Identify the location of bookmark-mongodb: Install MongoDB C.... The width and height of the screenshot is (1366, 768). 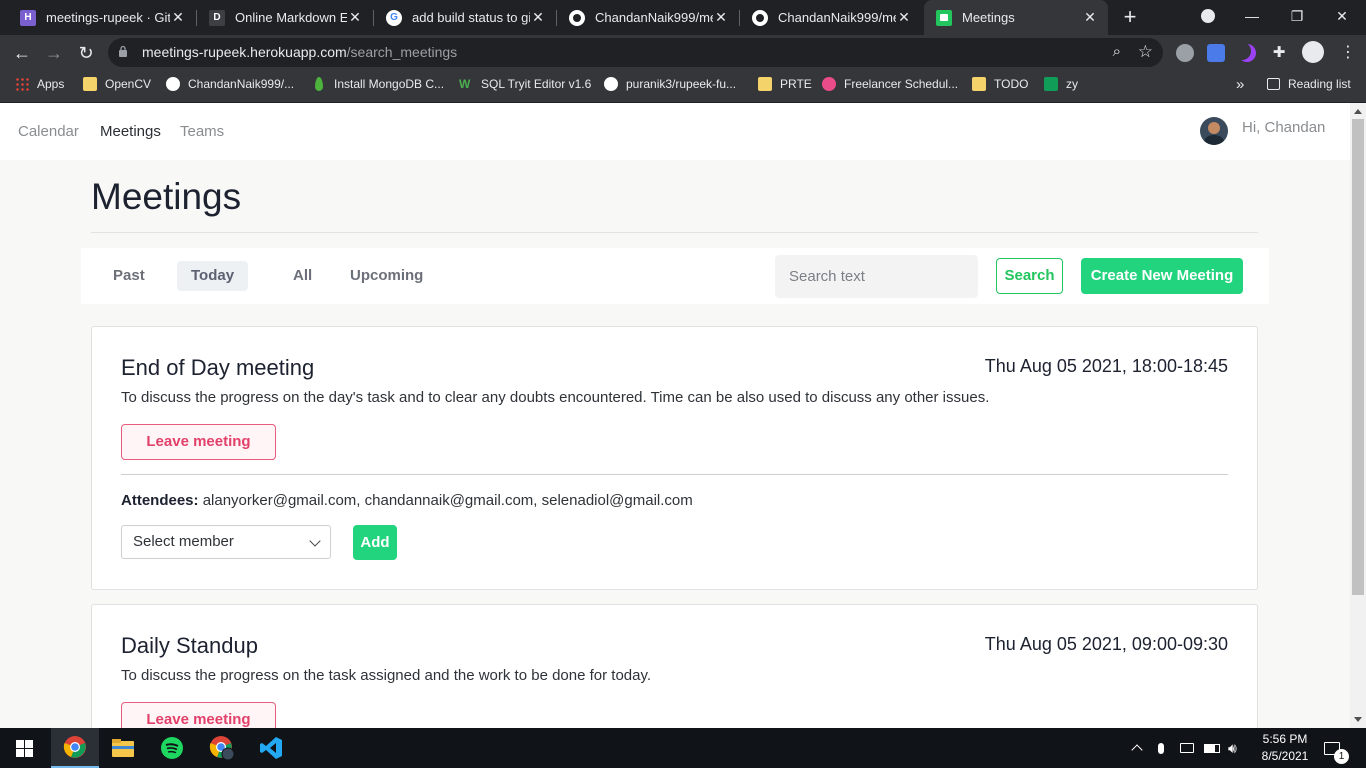
(378, 84).